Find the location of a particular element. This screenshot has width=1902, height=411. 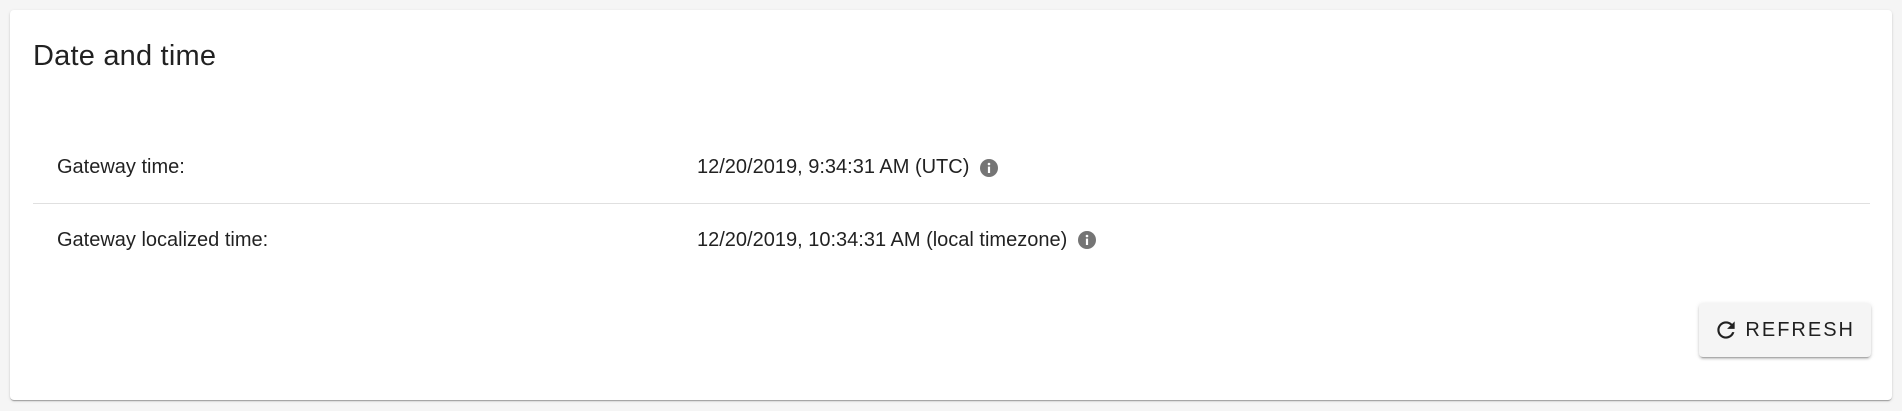

card-title: Date and time is located at coordinates (125, 56).